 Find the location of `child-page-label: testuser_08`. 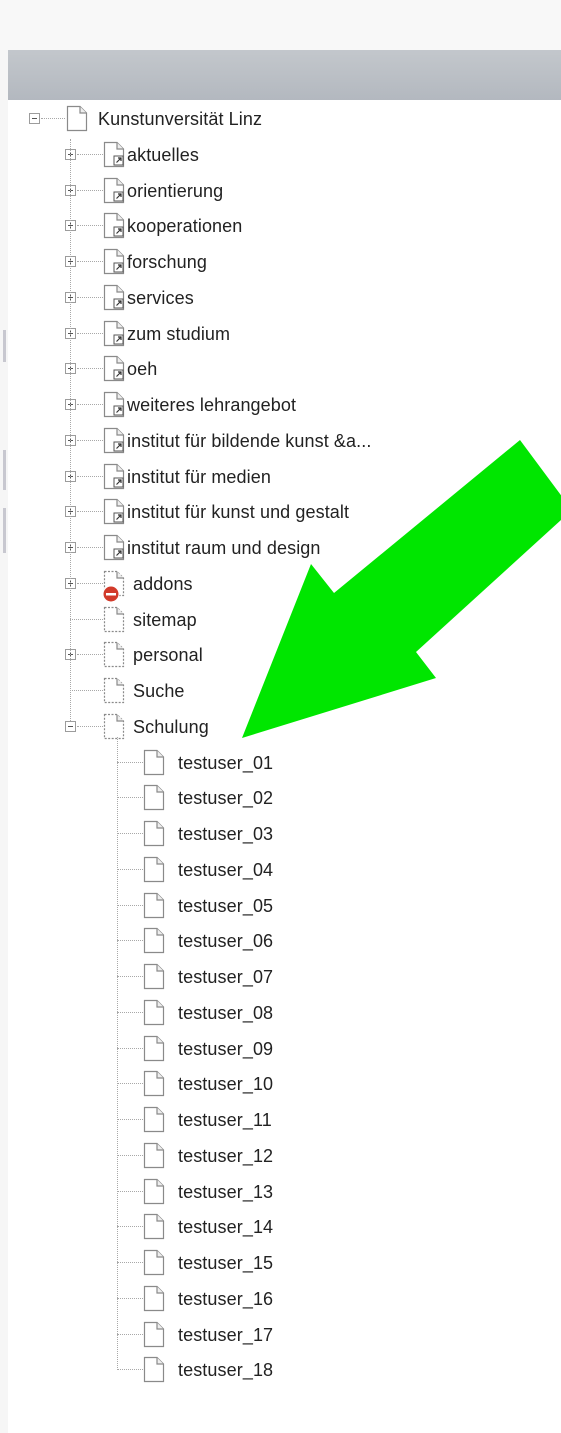

child-page-label: testuser_08 is located at coordinates (226, 1012).